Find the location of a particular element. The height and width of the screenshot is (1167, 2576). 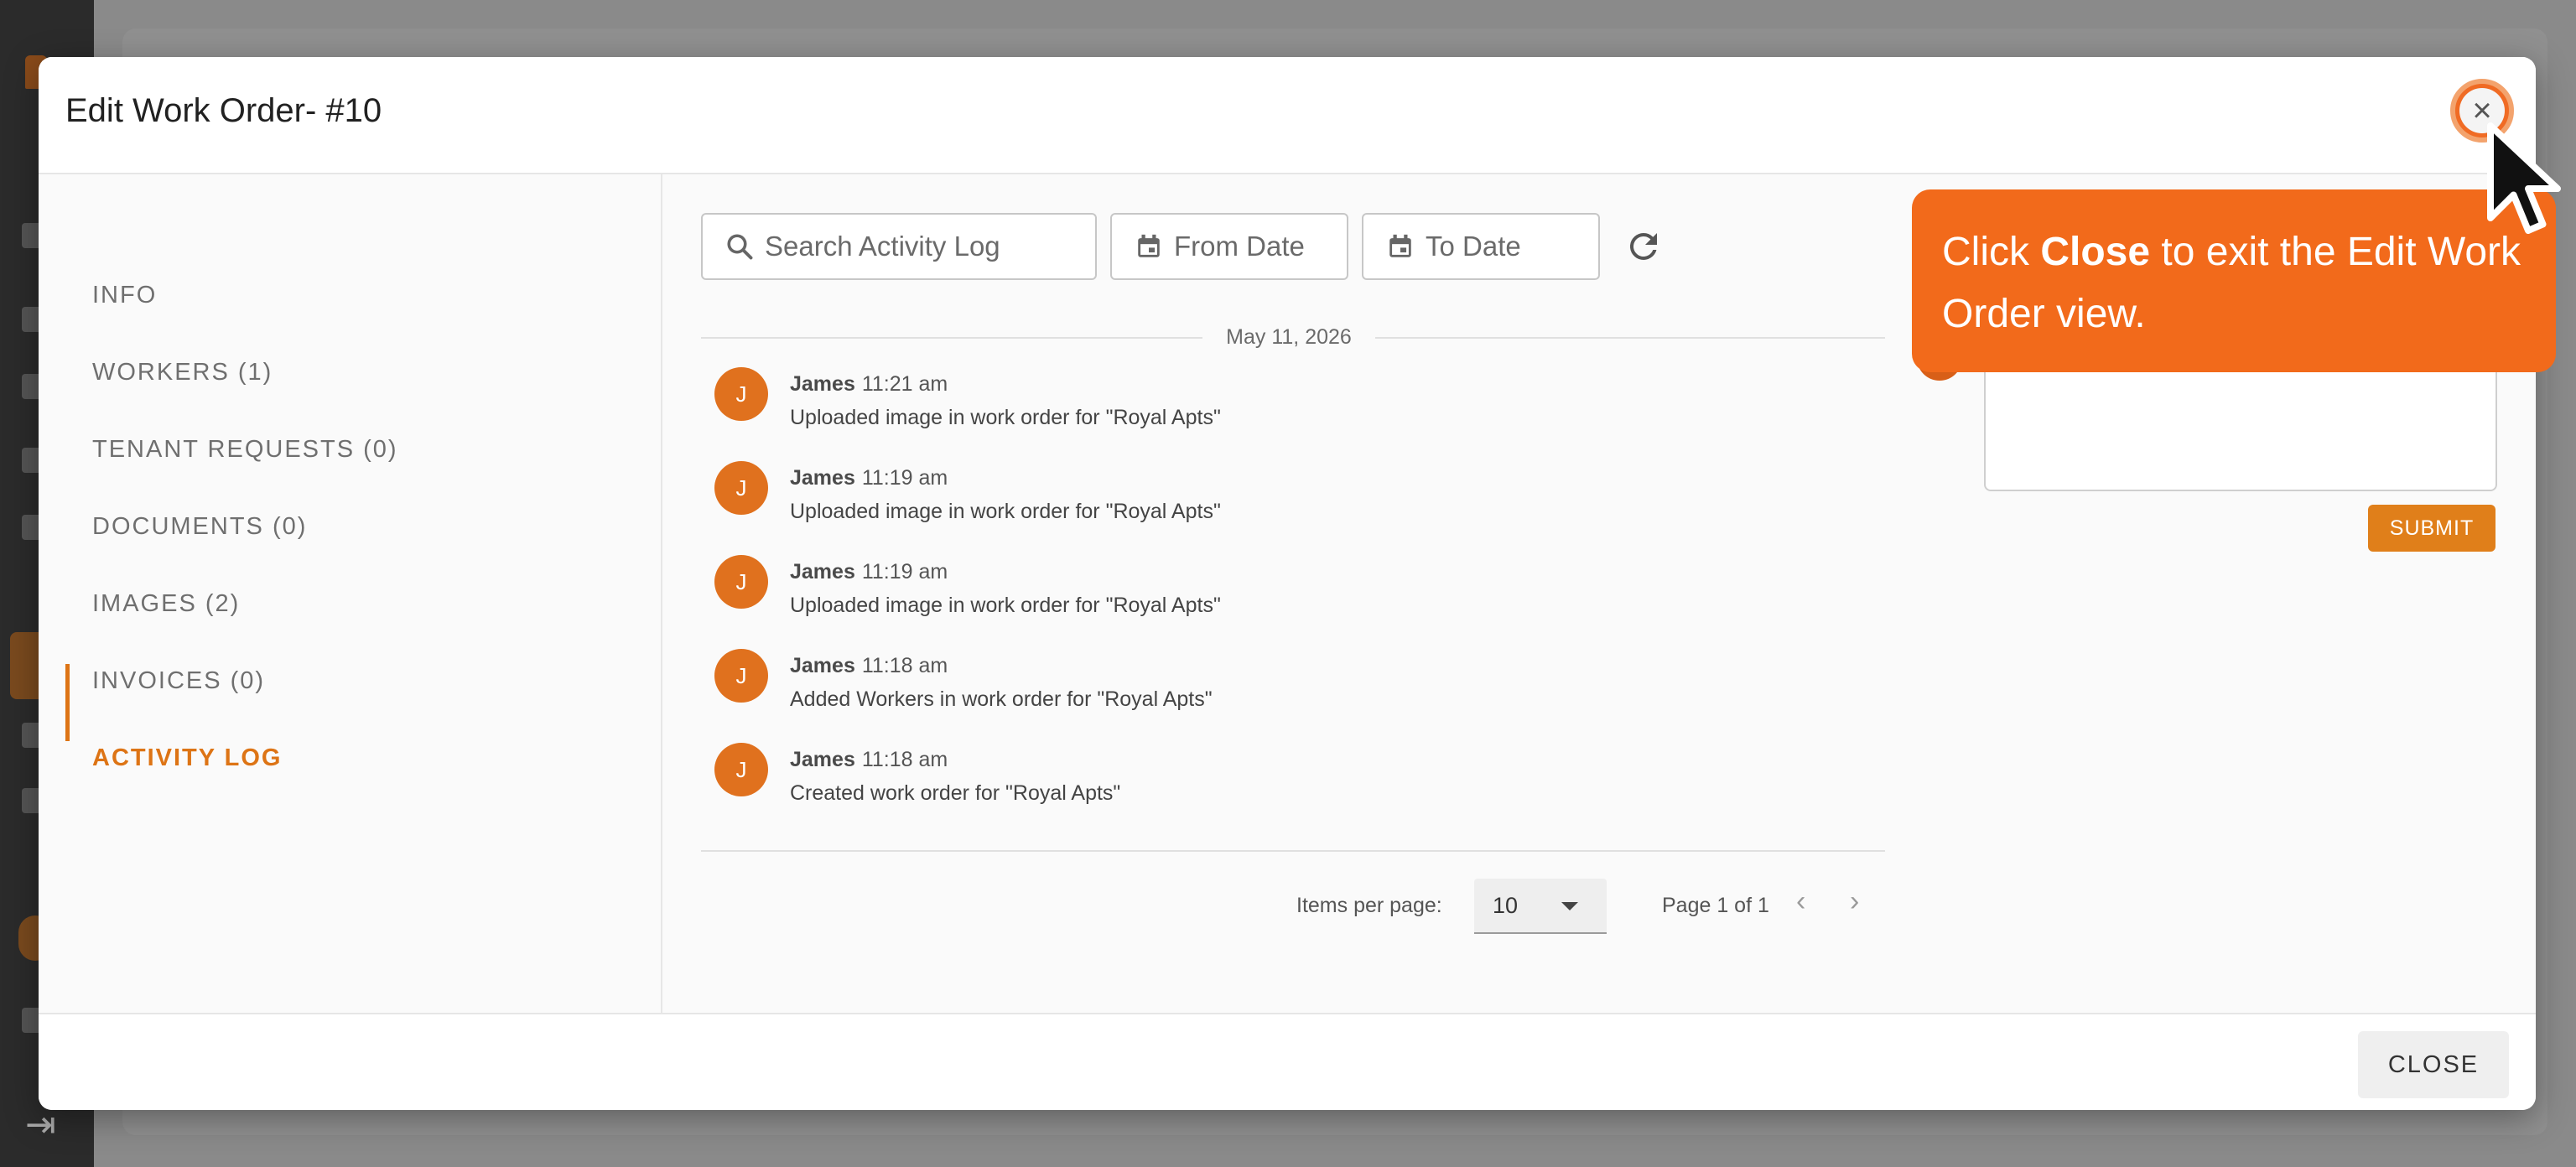

log-time: 11:21 am is located at coordinates (904, 384).